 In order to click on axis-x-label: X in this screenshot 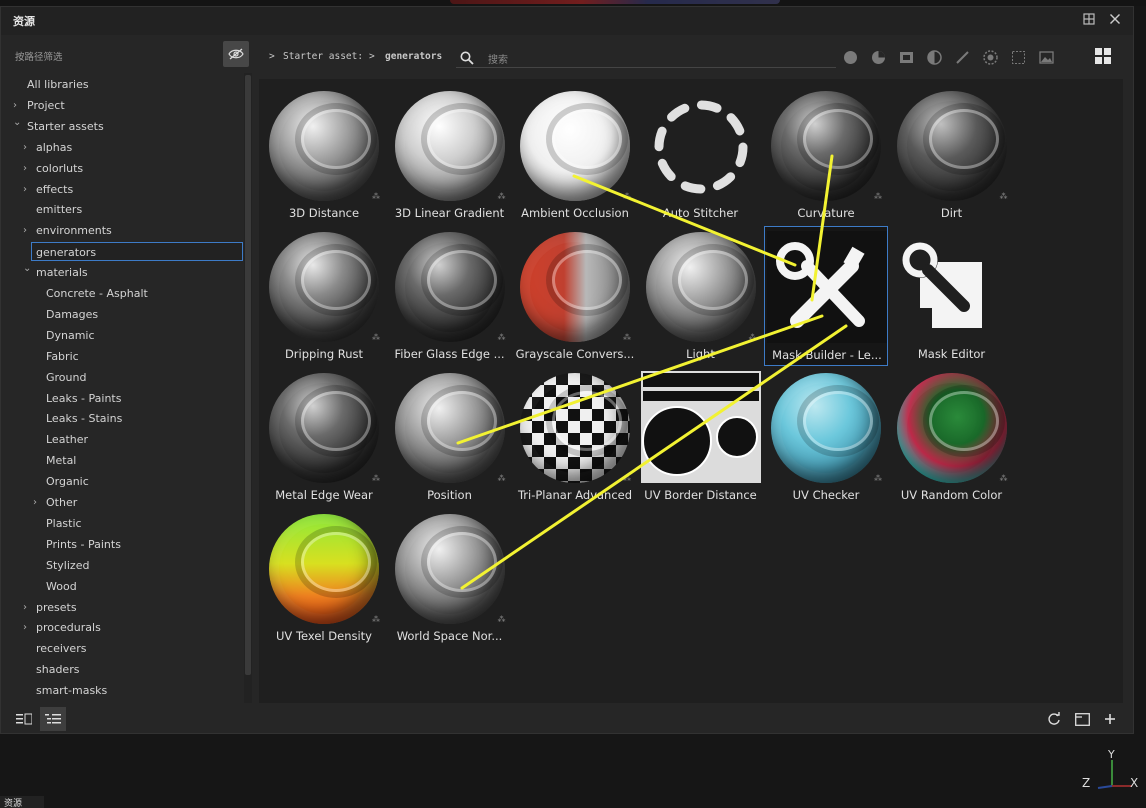, I will do `click(1134, 783)`.